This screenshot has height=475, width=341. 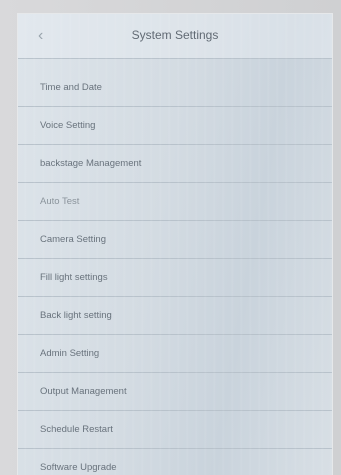 What do you see at coordinates (78, 467) in the screenshot?
I see `menu-item-label: Software Upgrade` at bounding box center [78, 467].